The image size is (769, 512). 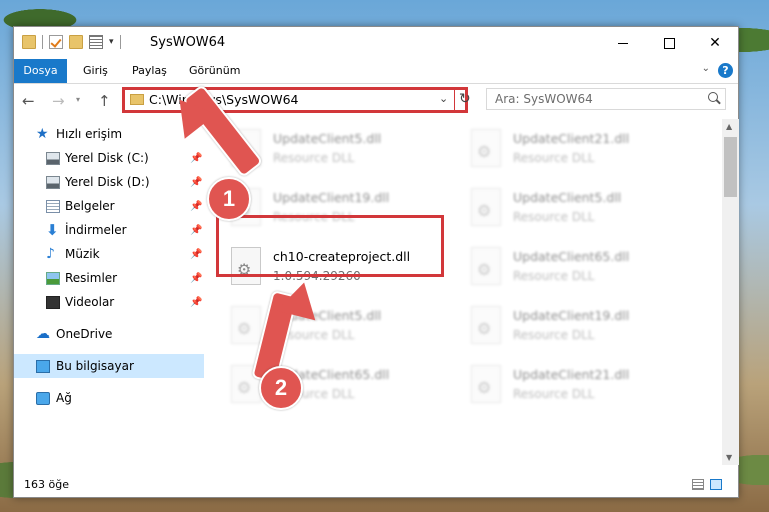 I want to click on scroll-up-icon: ▲, so click(x=729, y=126).